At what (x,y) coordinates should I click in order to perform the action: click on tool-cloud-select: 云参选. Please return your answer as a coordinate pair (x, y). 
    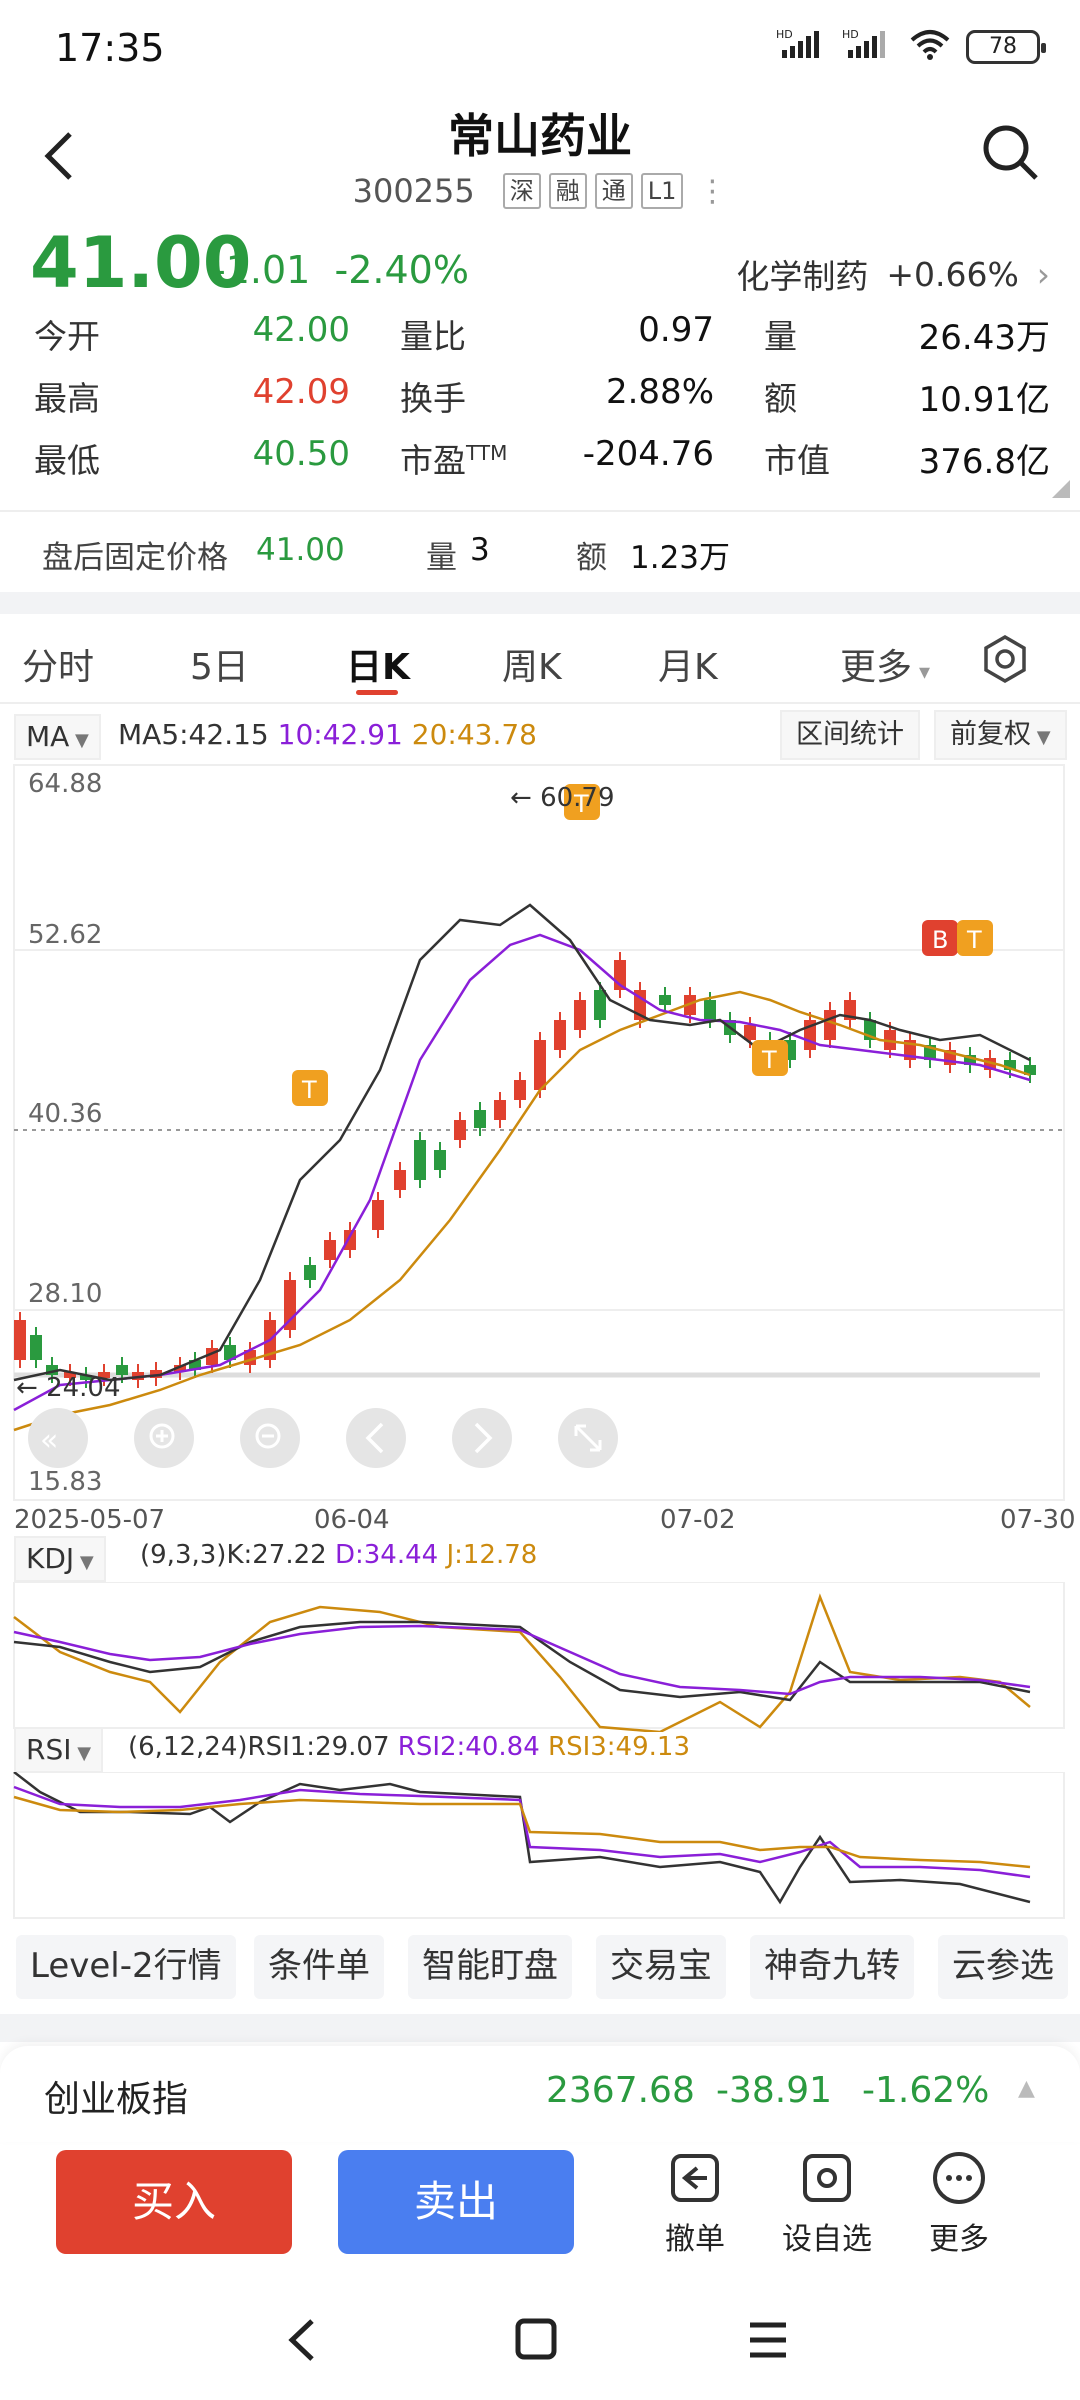
    Looking at the image, I should click on (1003, 1967).